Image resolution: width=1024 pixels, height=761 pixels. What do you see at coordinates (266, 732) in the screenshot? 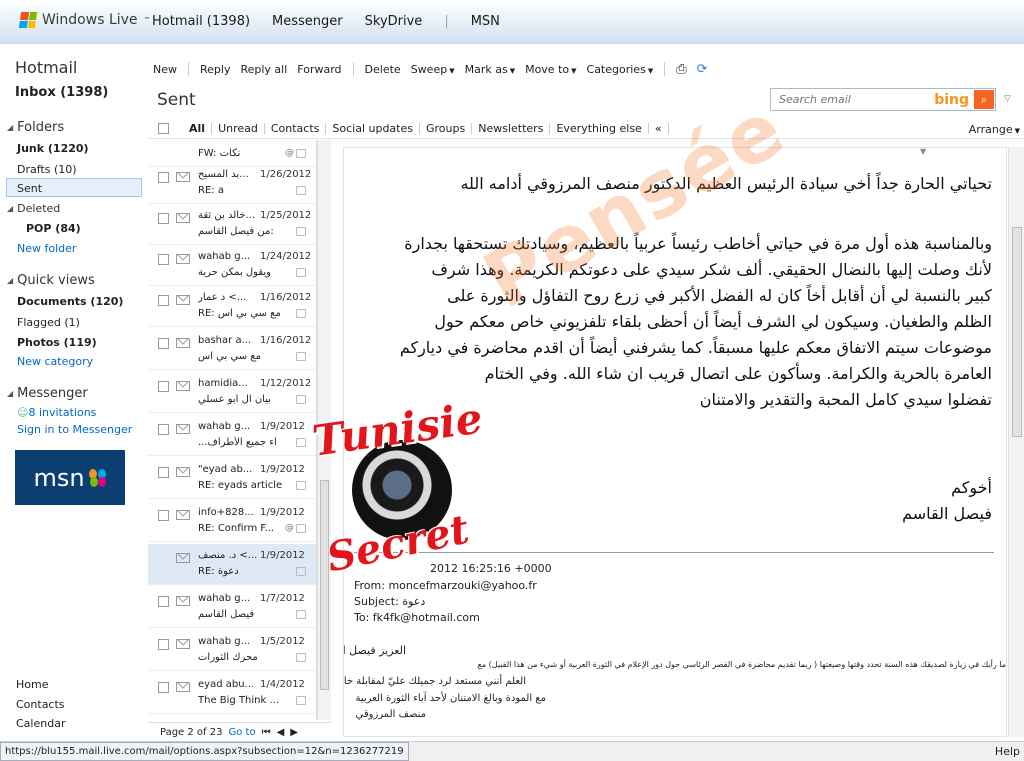
I see `first-page-icon: ⏮` at bounding box center [266, 732].